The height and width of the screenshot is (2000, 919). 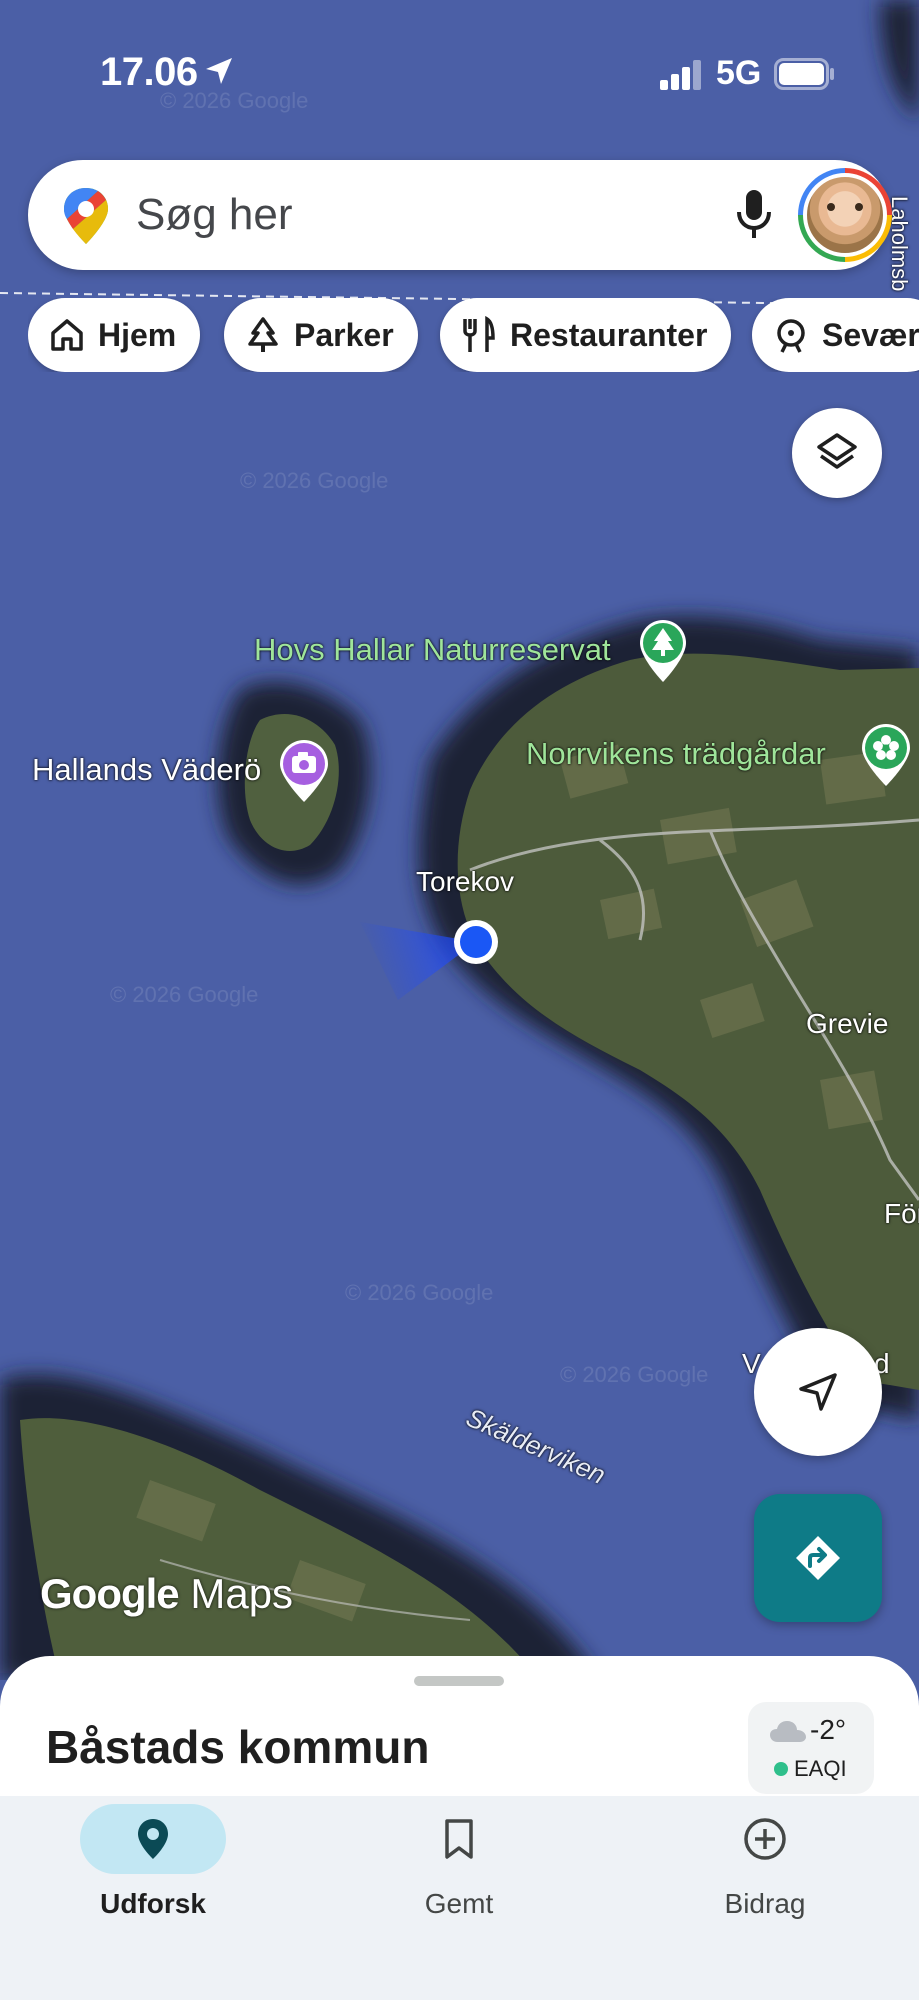 What do you see at coordinates (242, 1593) in the screenshot?
I see `logo-maps-text: Maps` at bounding box center [242, 1593].